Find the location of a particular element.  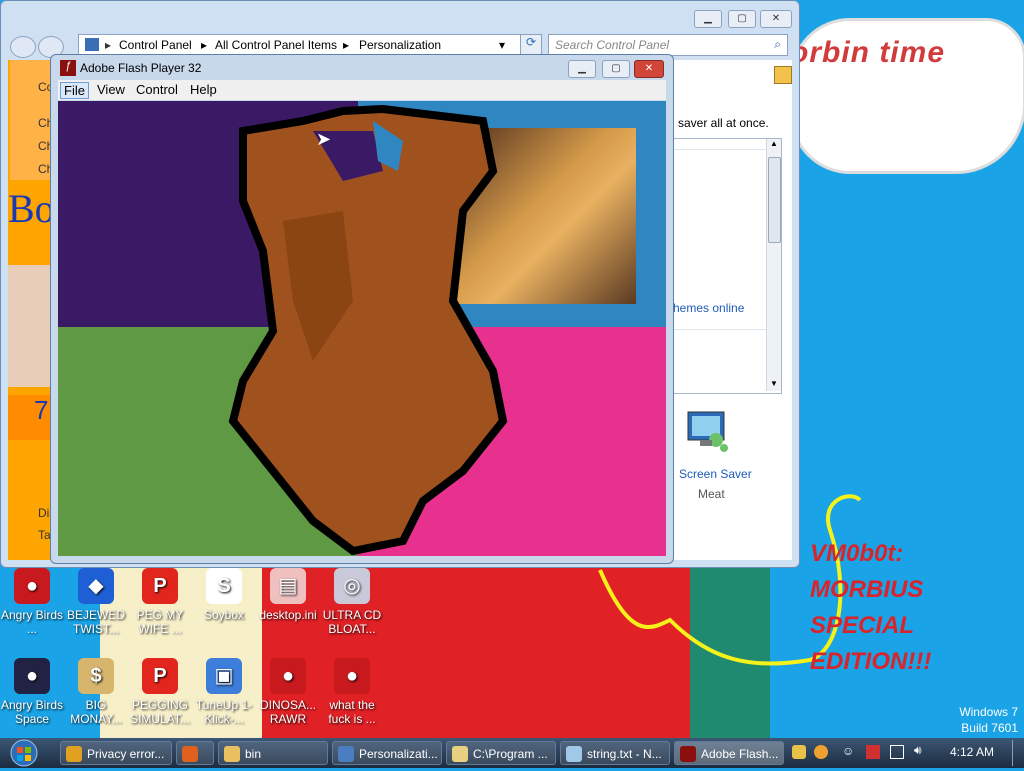

tray-lock-icon is located at coordinates (799, 752).